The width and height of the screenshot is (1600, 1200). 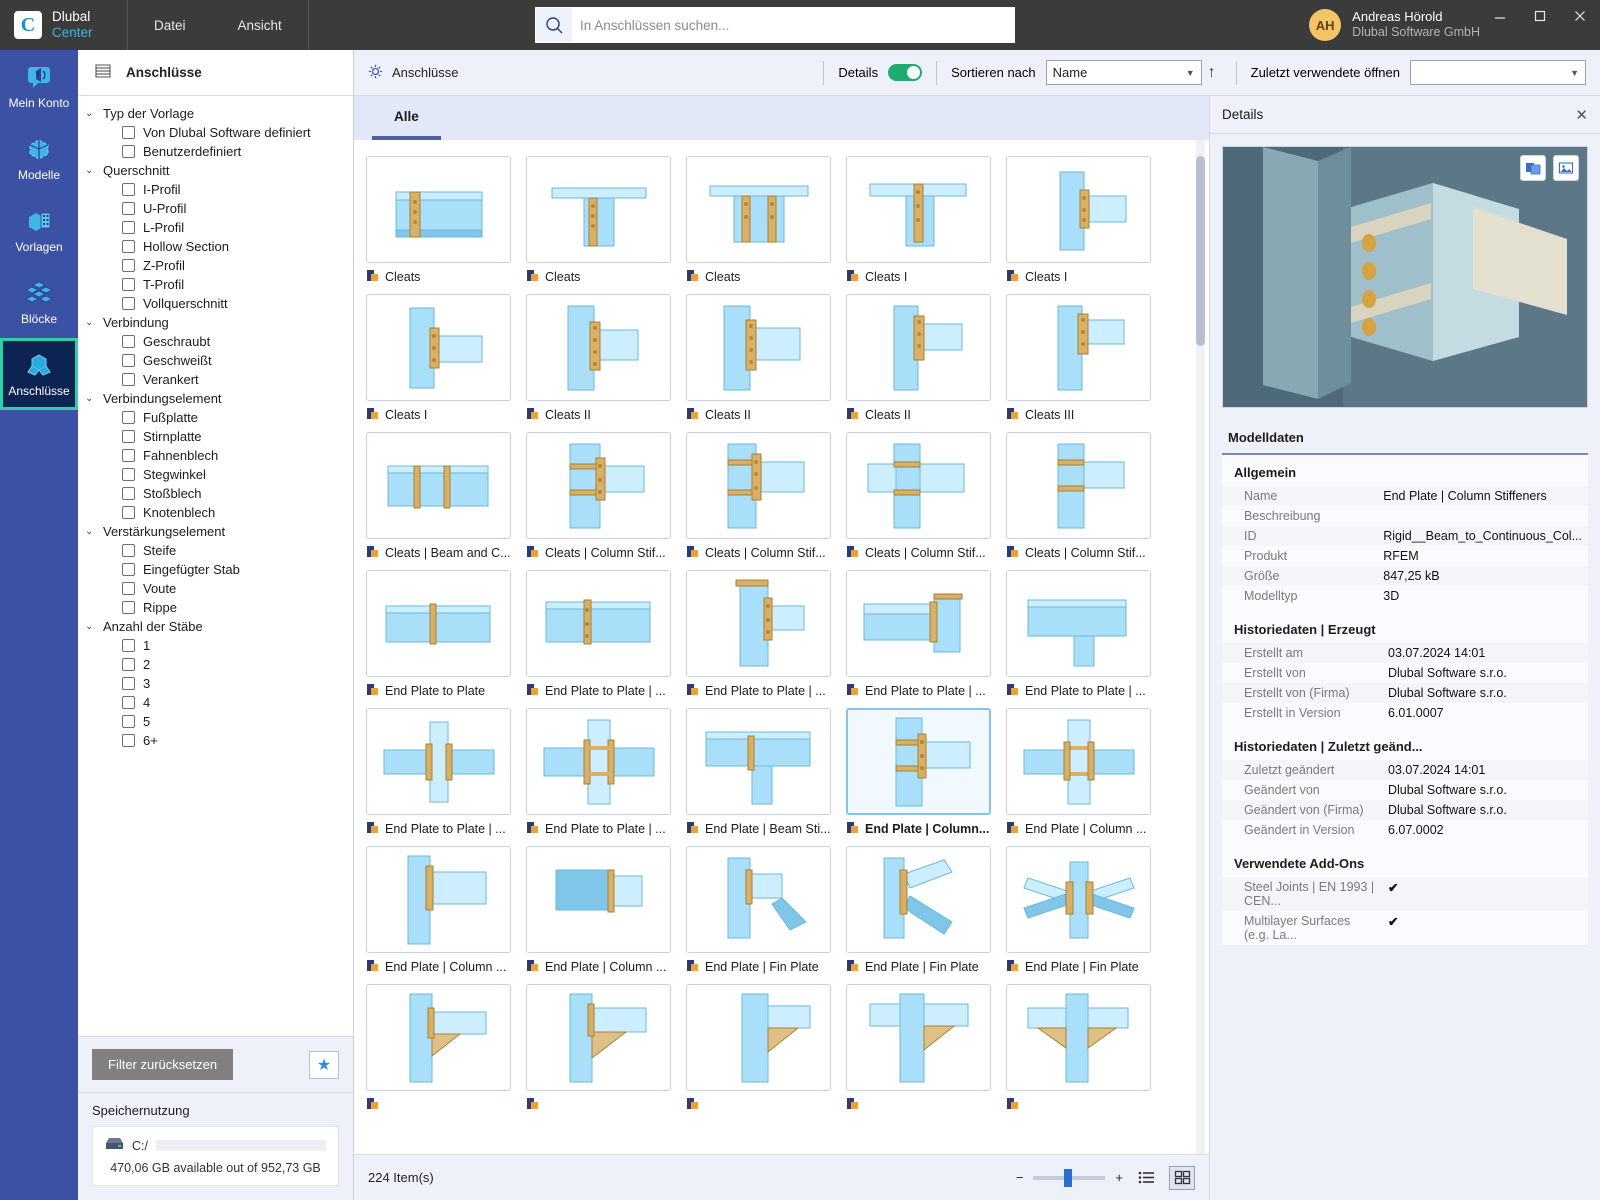 I want to click on grid-item: Cleats, so click(x=598, y=220).